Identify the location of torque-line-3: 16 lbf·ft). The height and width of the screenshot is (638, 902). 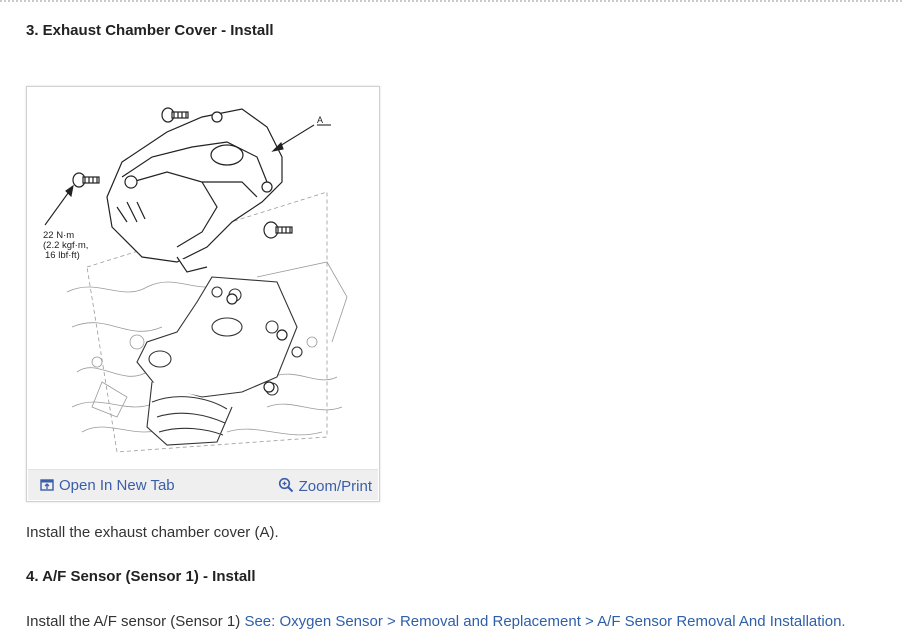
(62, 255).